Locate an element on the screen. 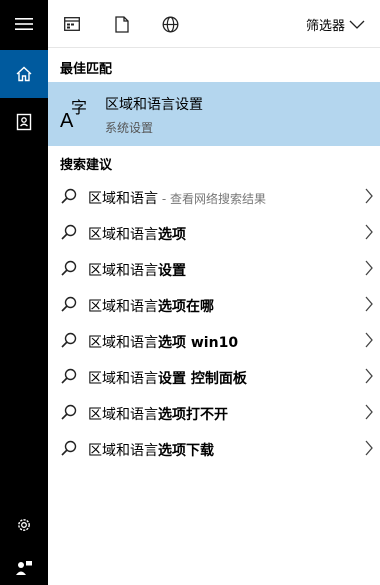 The width and height of the screenshot is (380, 585). apps-filter-button is located at coordinates (72, 24).